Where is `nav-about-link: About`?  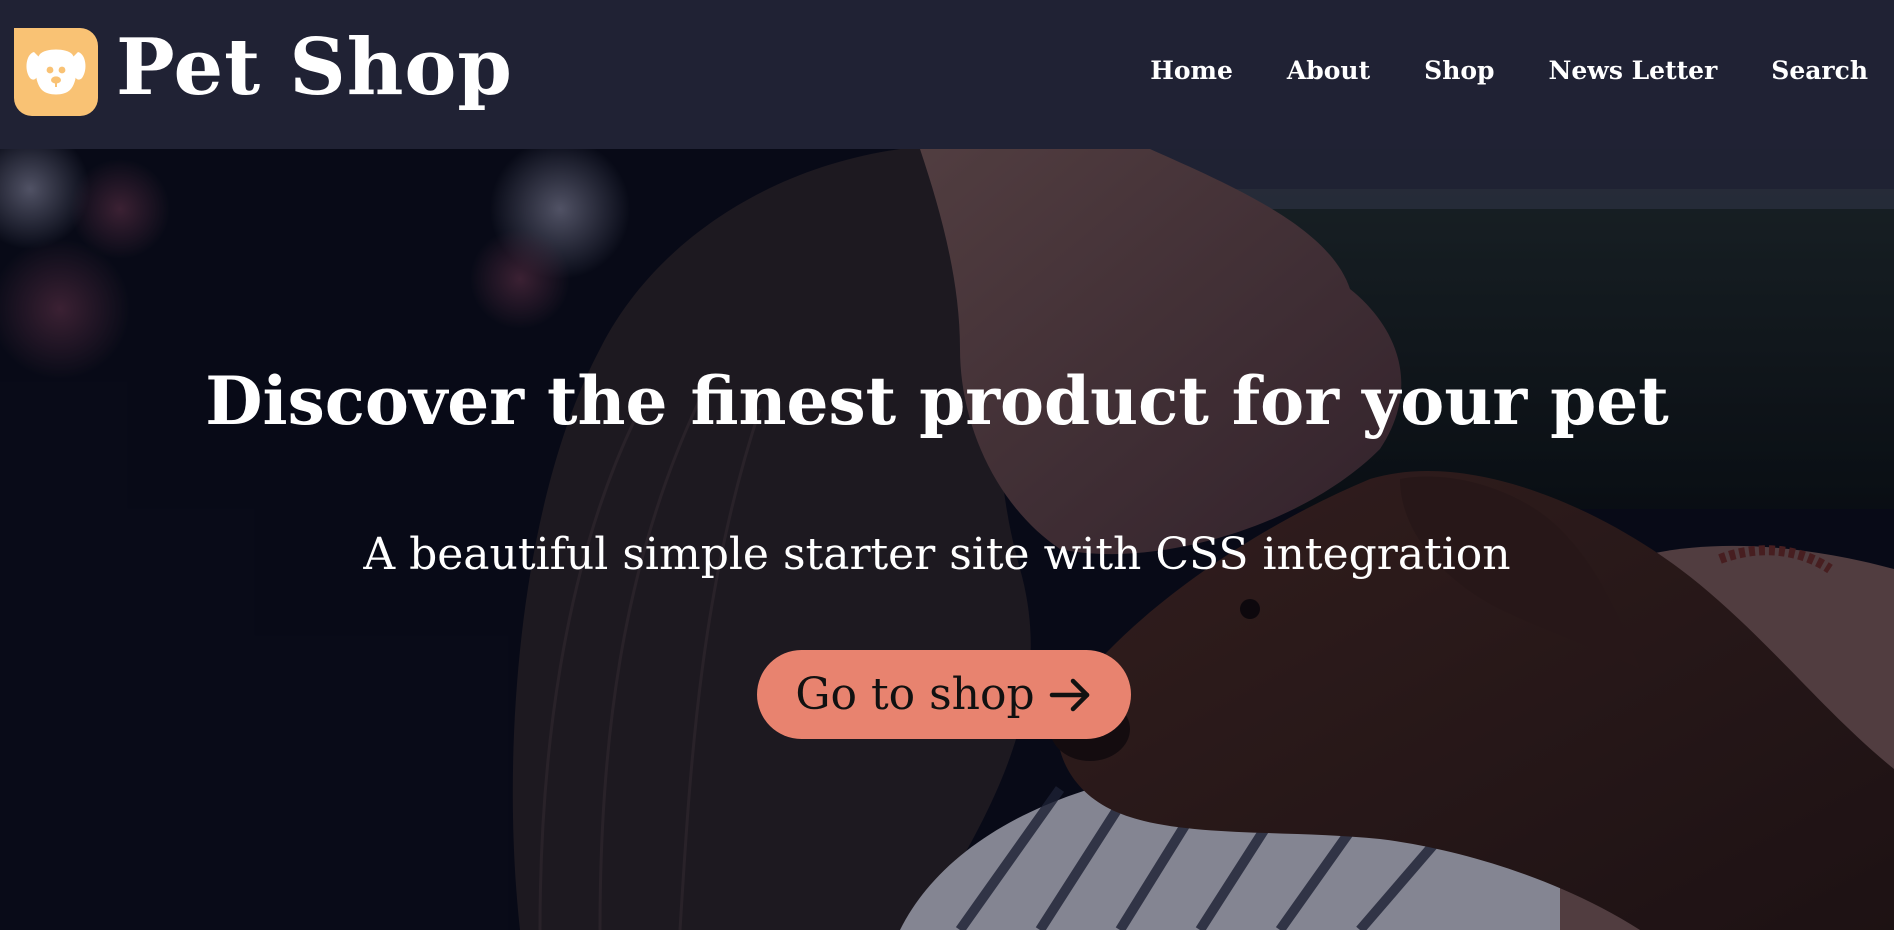
nav-about-link: About is located at coordinates (1328, 70).